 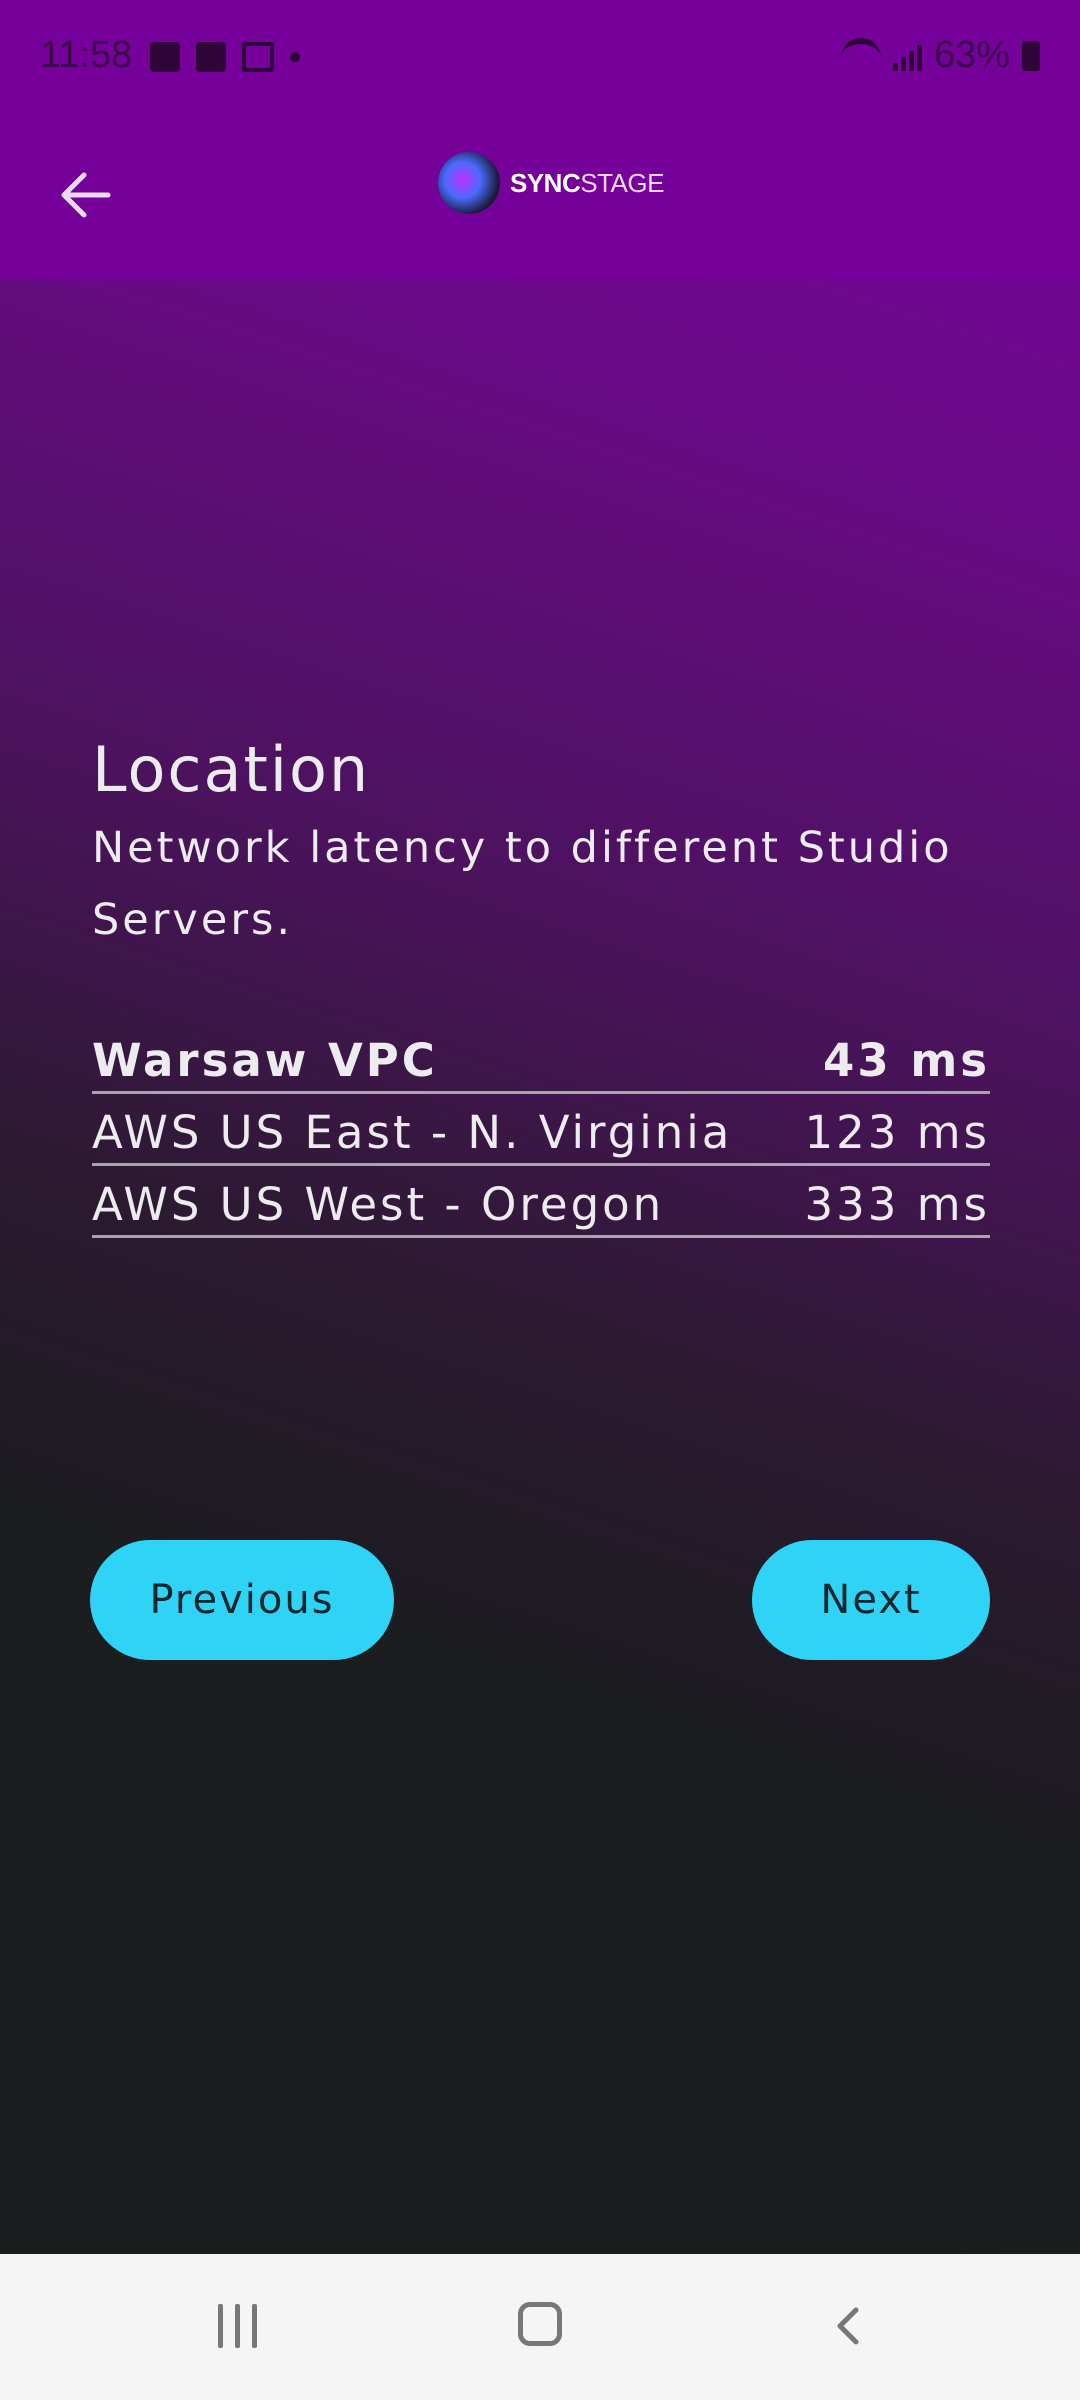 I want to click on signal-icon, so click(x=907, y=56).